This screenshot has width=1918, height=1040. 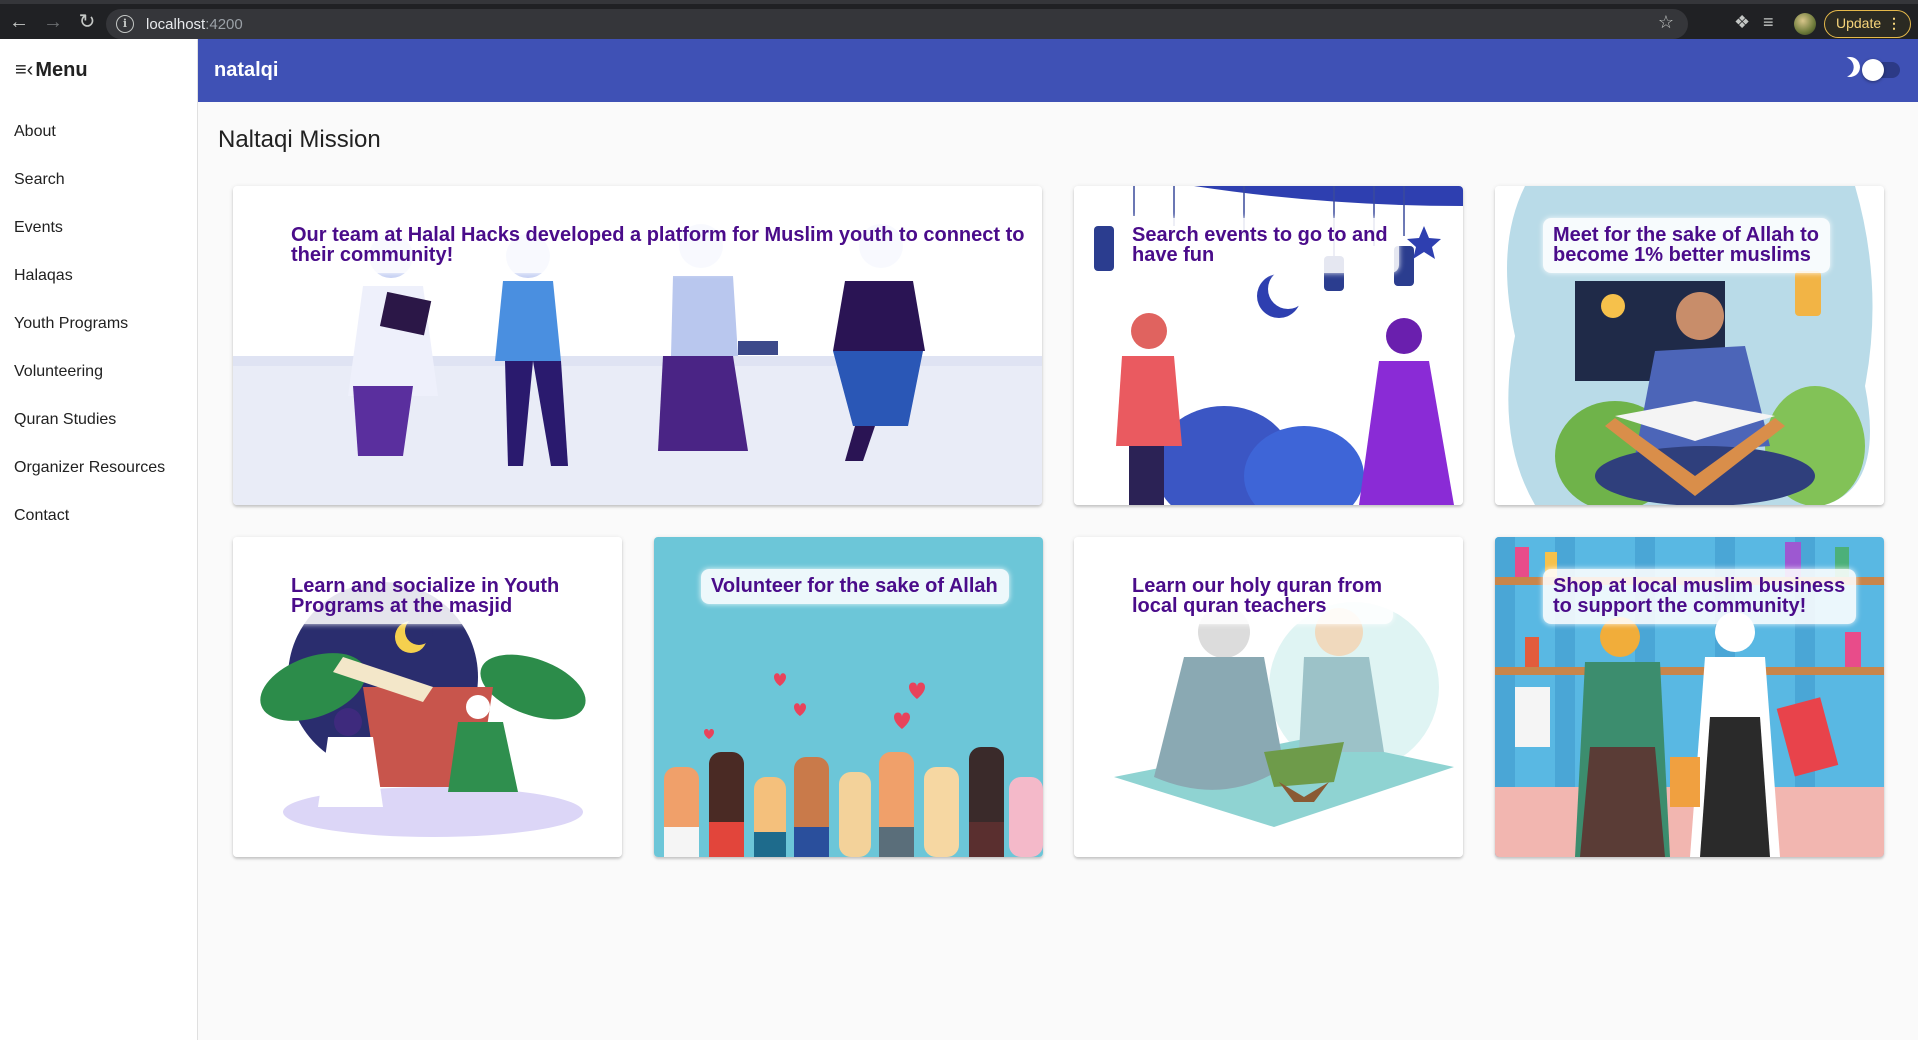 I want to click on site-info-icon: i, so click(x=125, y=24).